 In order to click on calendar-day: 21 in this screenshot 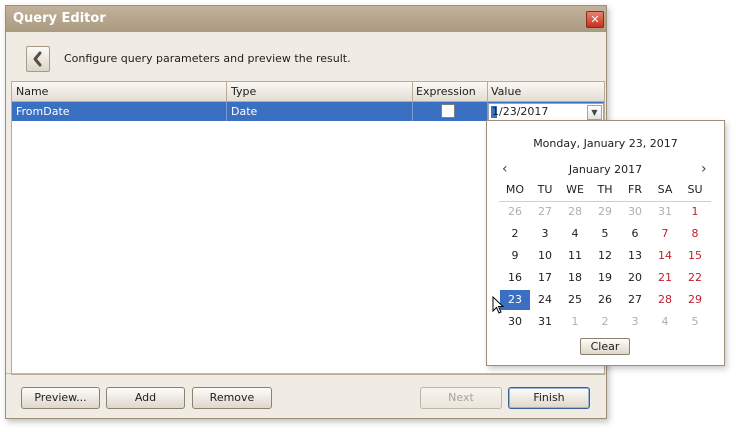, I will do `click(665, 278)`.